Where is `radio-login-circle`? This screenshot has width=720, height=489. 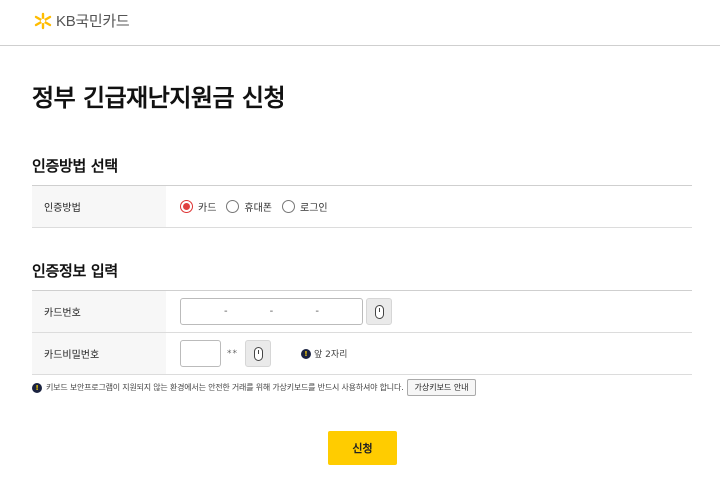
radio-login-circle is located at coordinates (289, 206).